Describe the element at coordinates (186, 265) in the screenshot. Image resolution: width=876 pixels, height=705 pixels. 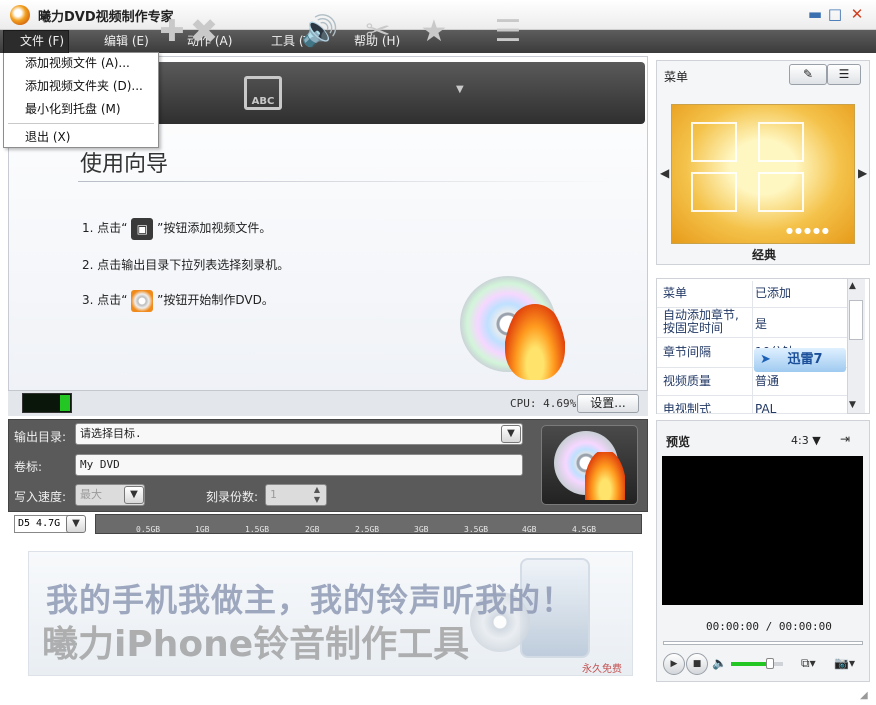
I see `wizard-step-2: 2. 点击输出目录下拉列表选择刻录机。` at that location.